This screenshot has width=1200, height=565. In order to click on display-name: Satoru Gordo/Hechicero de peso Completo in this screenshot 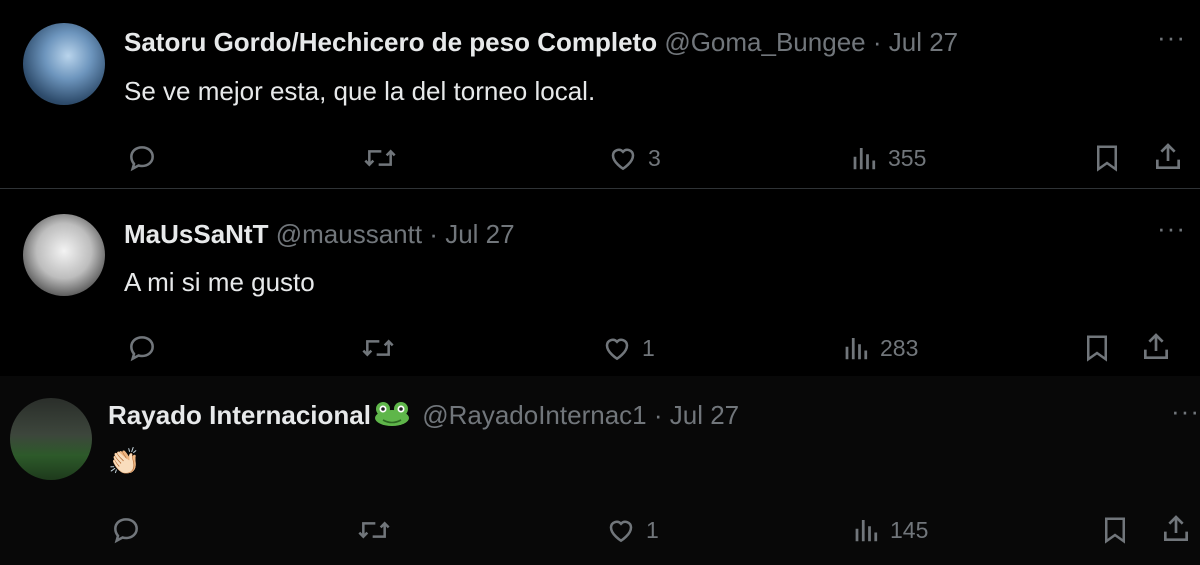, I will do `click(390, 42)`.